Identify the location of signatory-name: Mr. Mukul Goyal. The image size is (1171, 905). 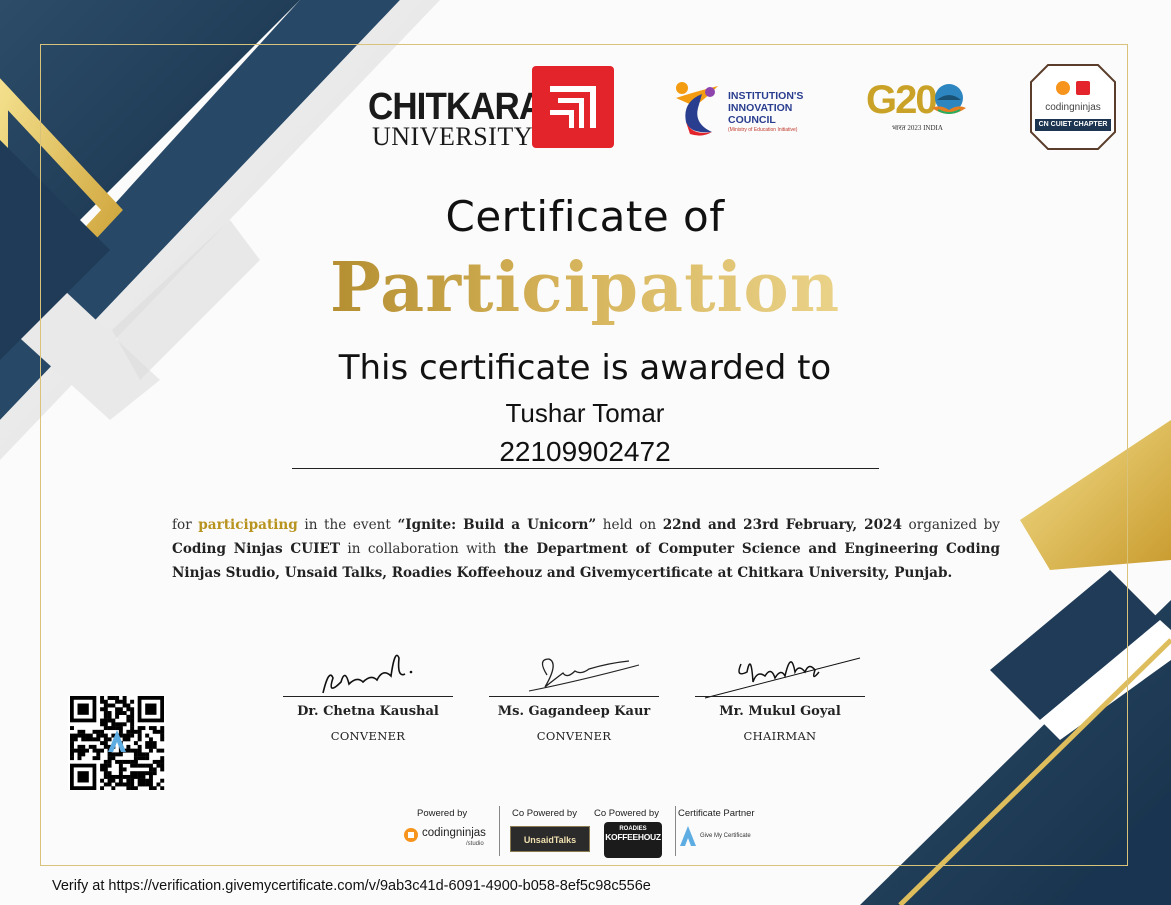
(780, 711).